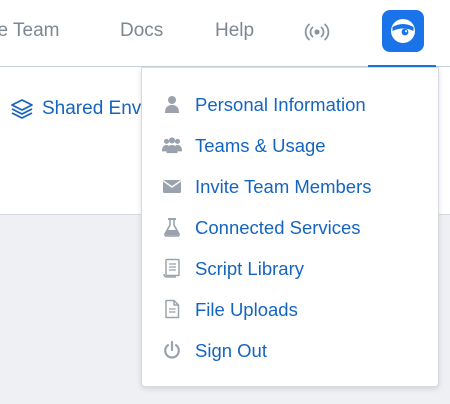 The width and height of the screenshot is (450, 404). Describe the element at coordinates (172, 350) in the screenshot. I see `power-icon` at that location.